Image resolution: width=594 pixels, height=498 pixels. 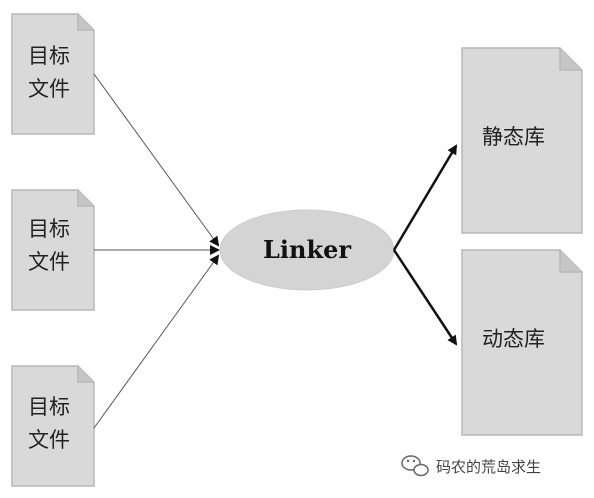 I want to click on document-fold, so click(x=570, y=261).